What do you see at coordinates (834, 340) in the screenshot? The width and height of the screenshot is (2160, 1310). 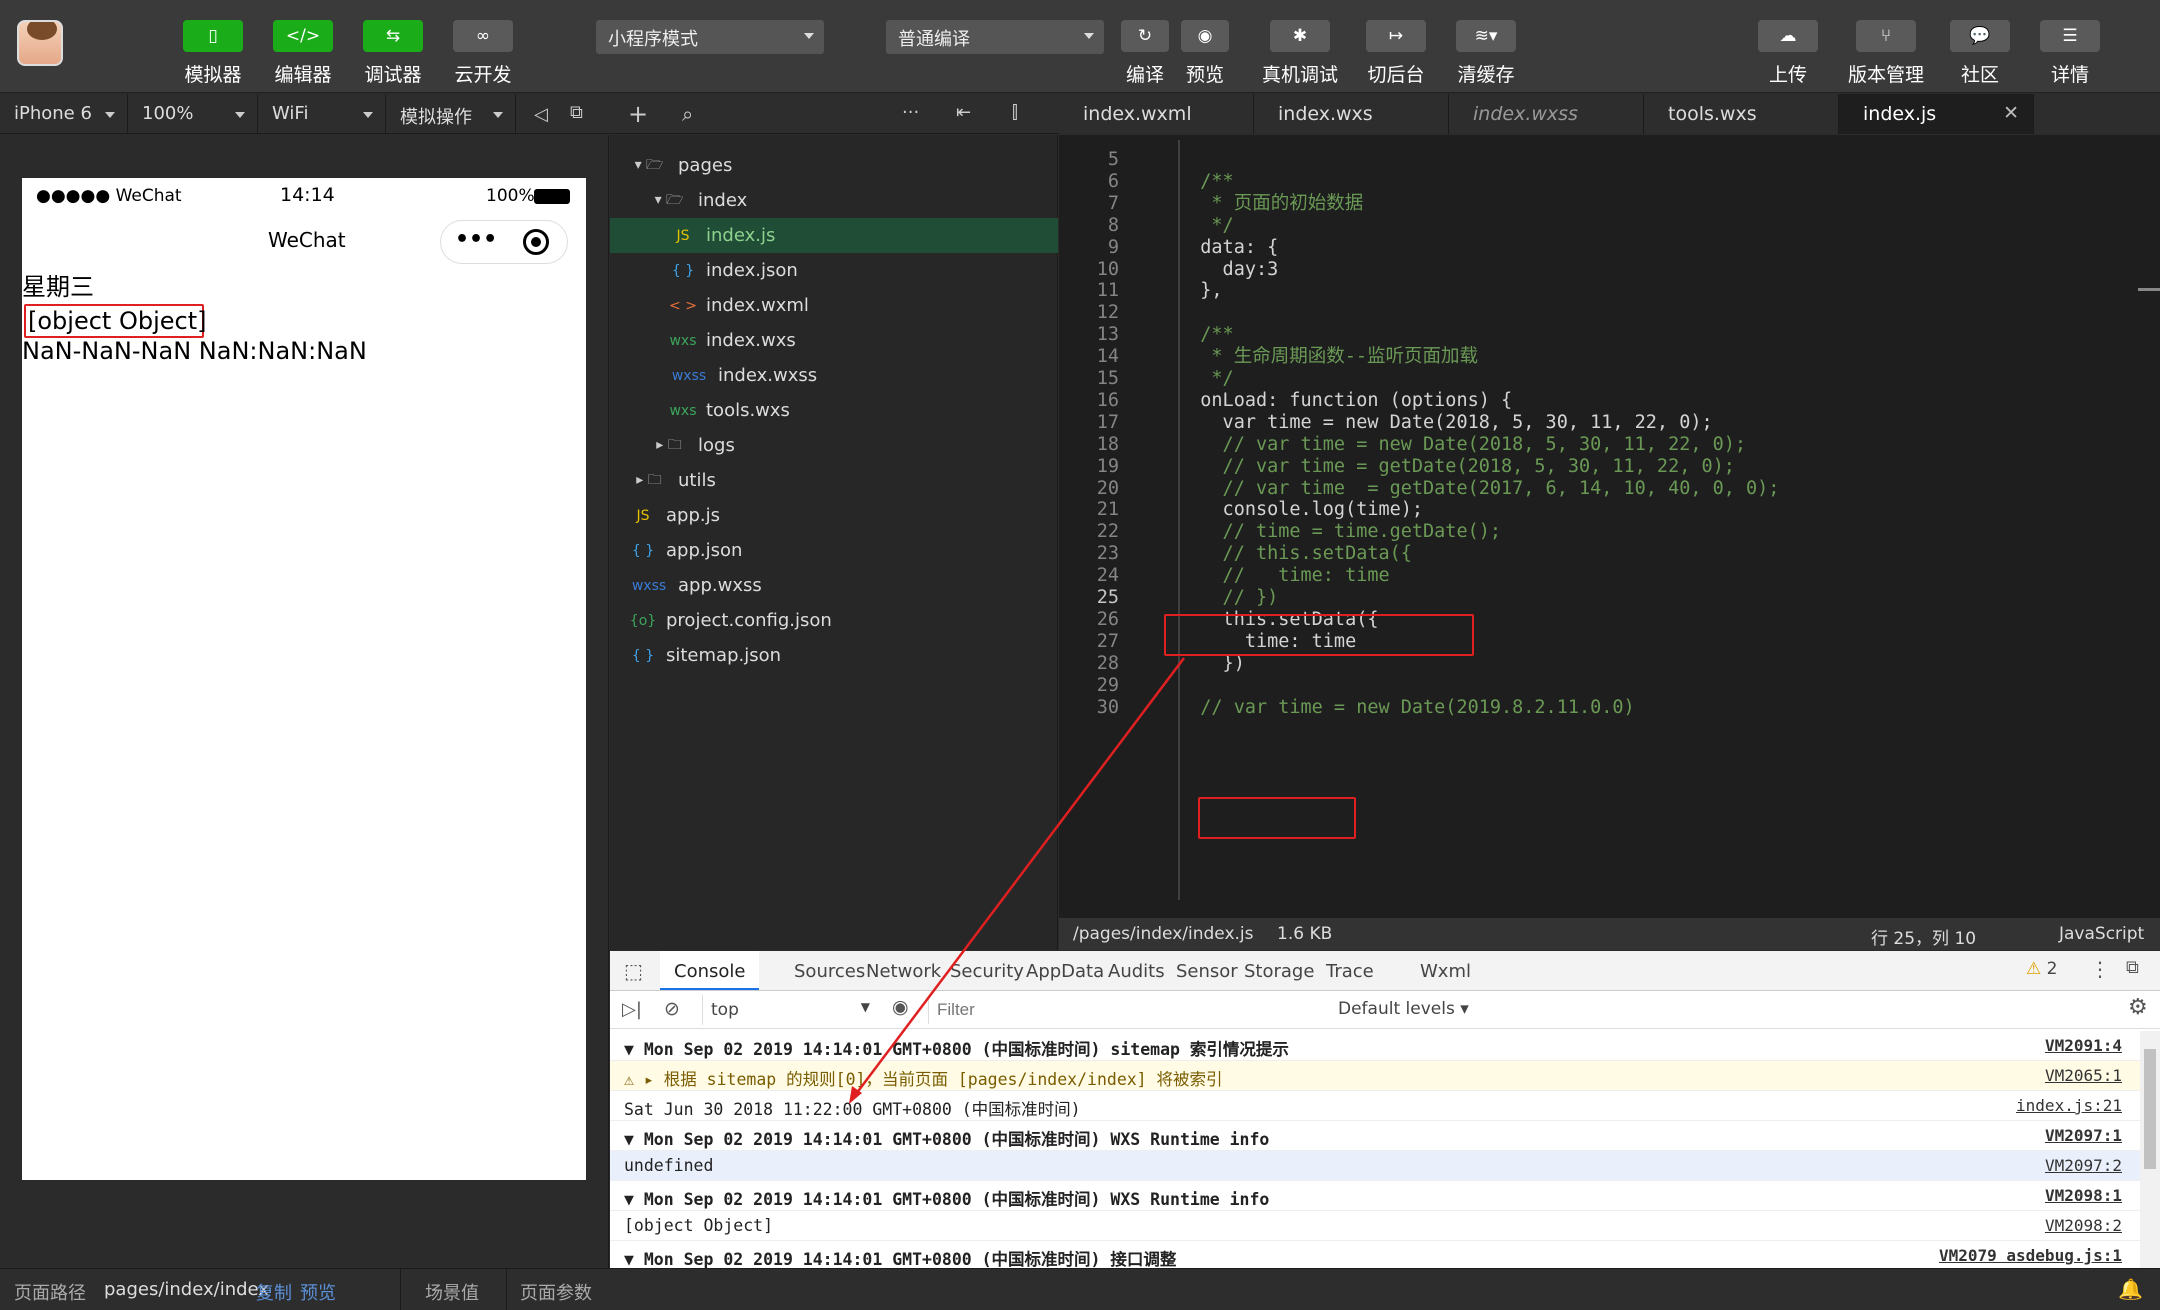 I see `tree-item: wxs index.wxs` at bounding box center [834, 340].